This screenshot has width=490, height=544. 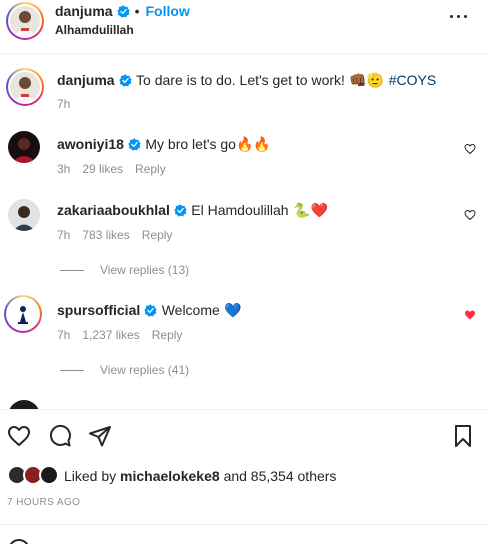 I want to click on comment-meta: 3h 29 likes Reply, so click(x=117, y=169).